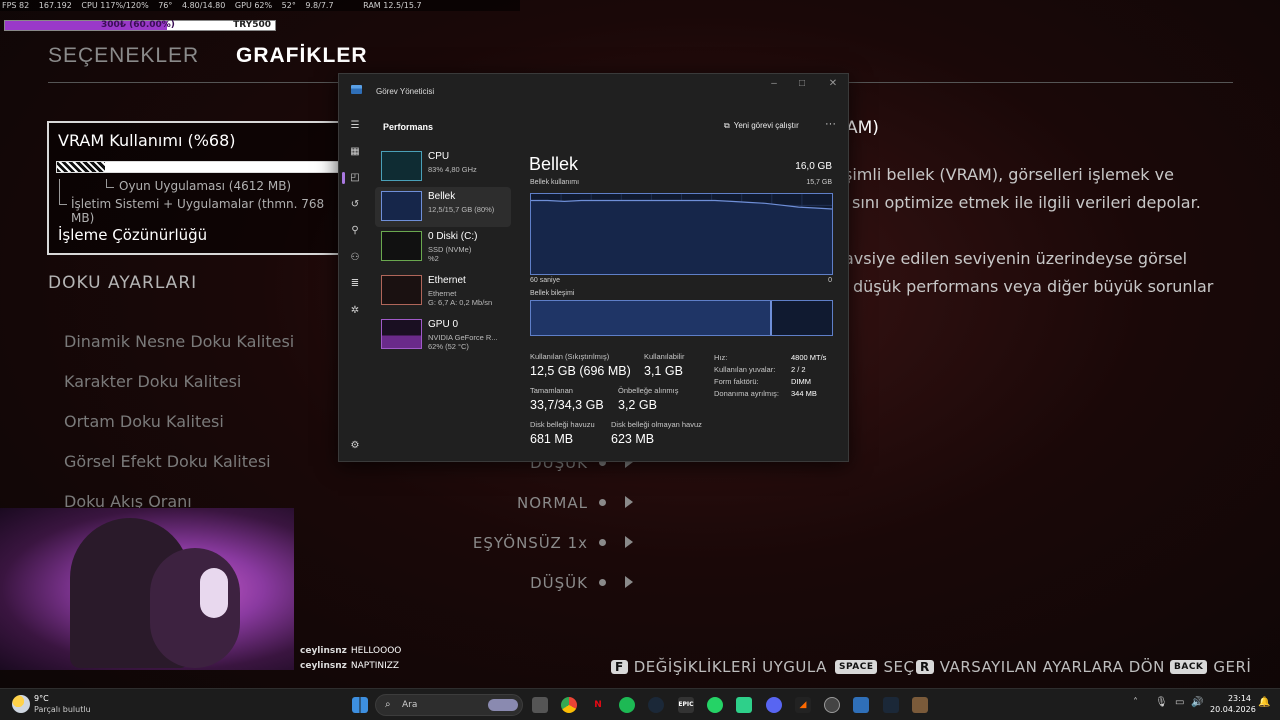 This screenshot has height=720, width=1280. Describe the element at coordinates (809, 357) in the screenshot. I see `speed-value: 4800 MT/s` at that location.